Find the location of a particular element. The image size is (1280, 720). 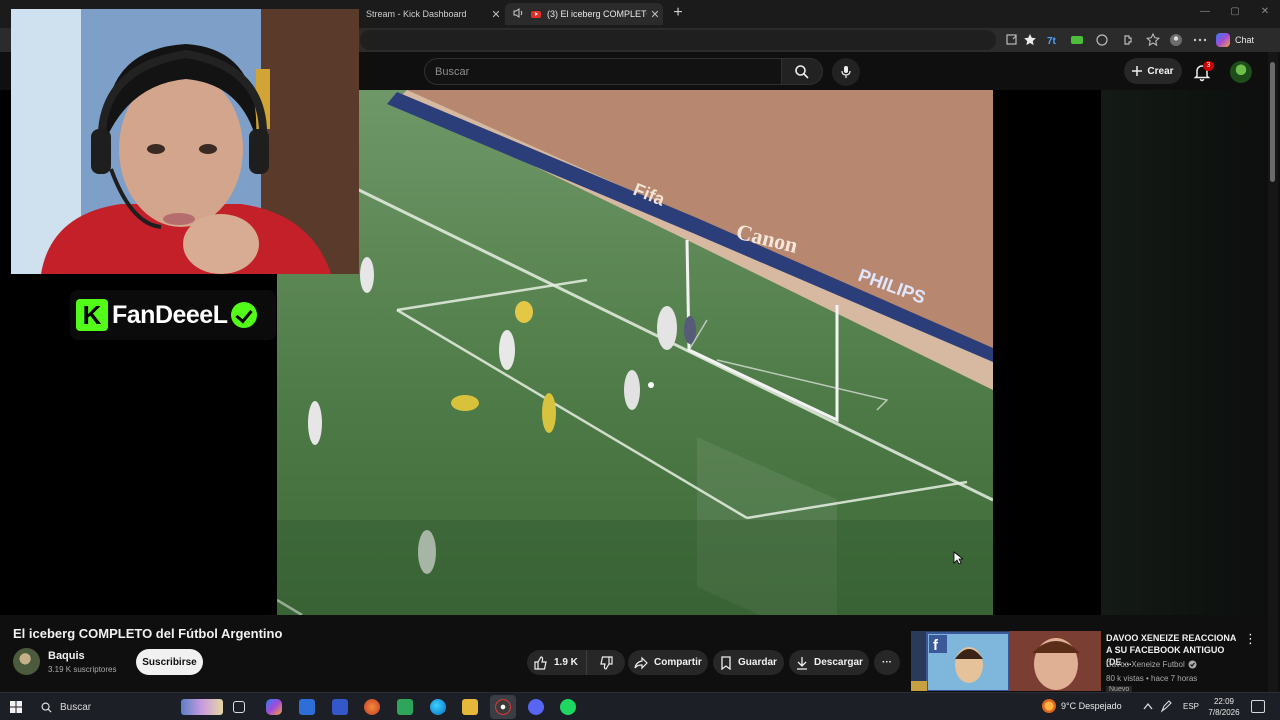

share-button: Compartir is located at coordinates (668, 662).